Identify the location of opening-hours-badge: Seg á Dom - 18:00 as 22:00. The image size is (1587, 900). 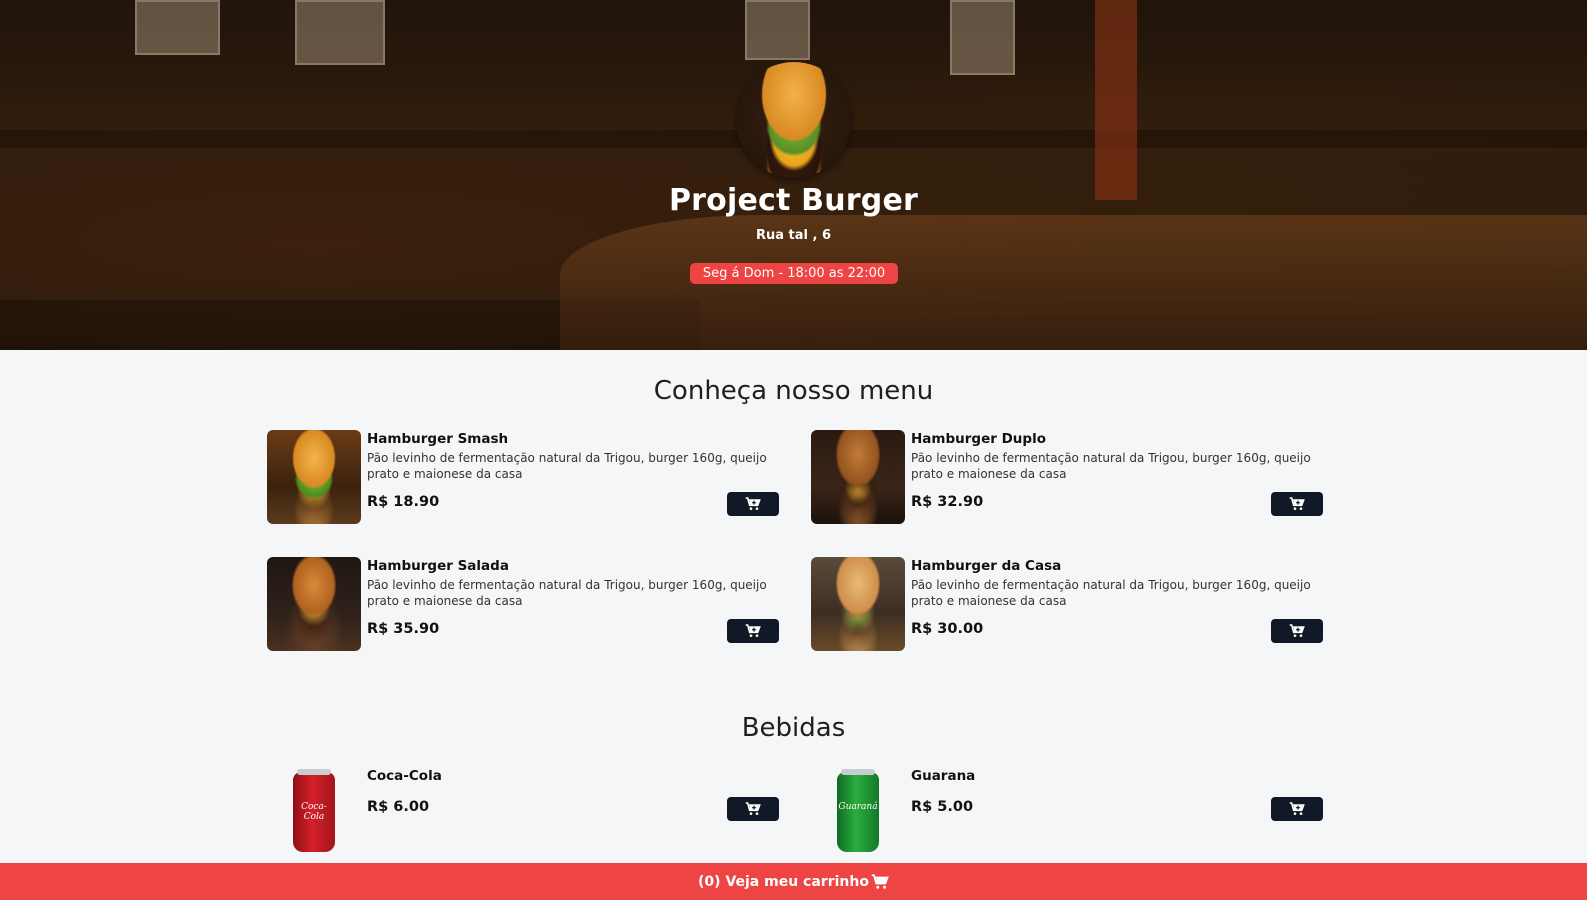
(794, 273).